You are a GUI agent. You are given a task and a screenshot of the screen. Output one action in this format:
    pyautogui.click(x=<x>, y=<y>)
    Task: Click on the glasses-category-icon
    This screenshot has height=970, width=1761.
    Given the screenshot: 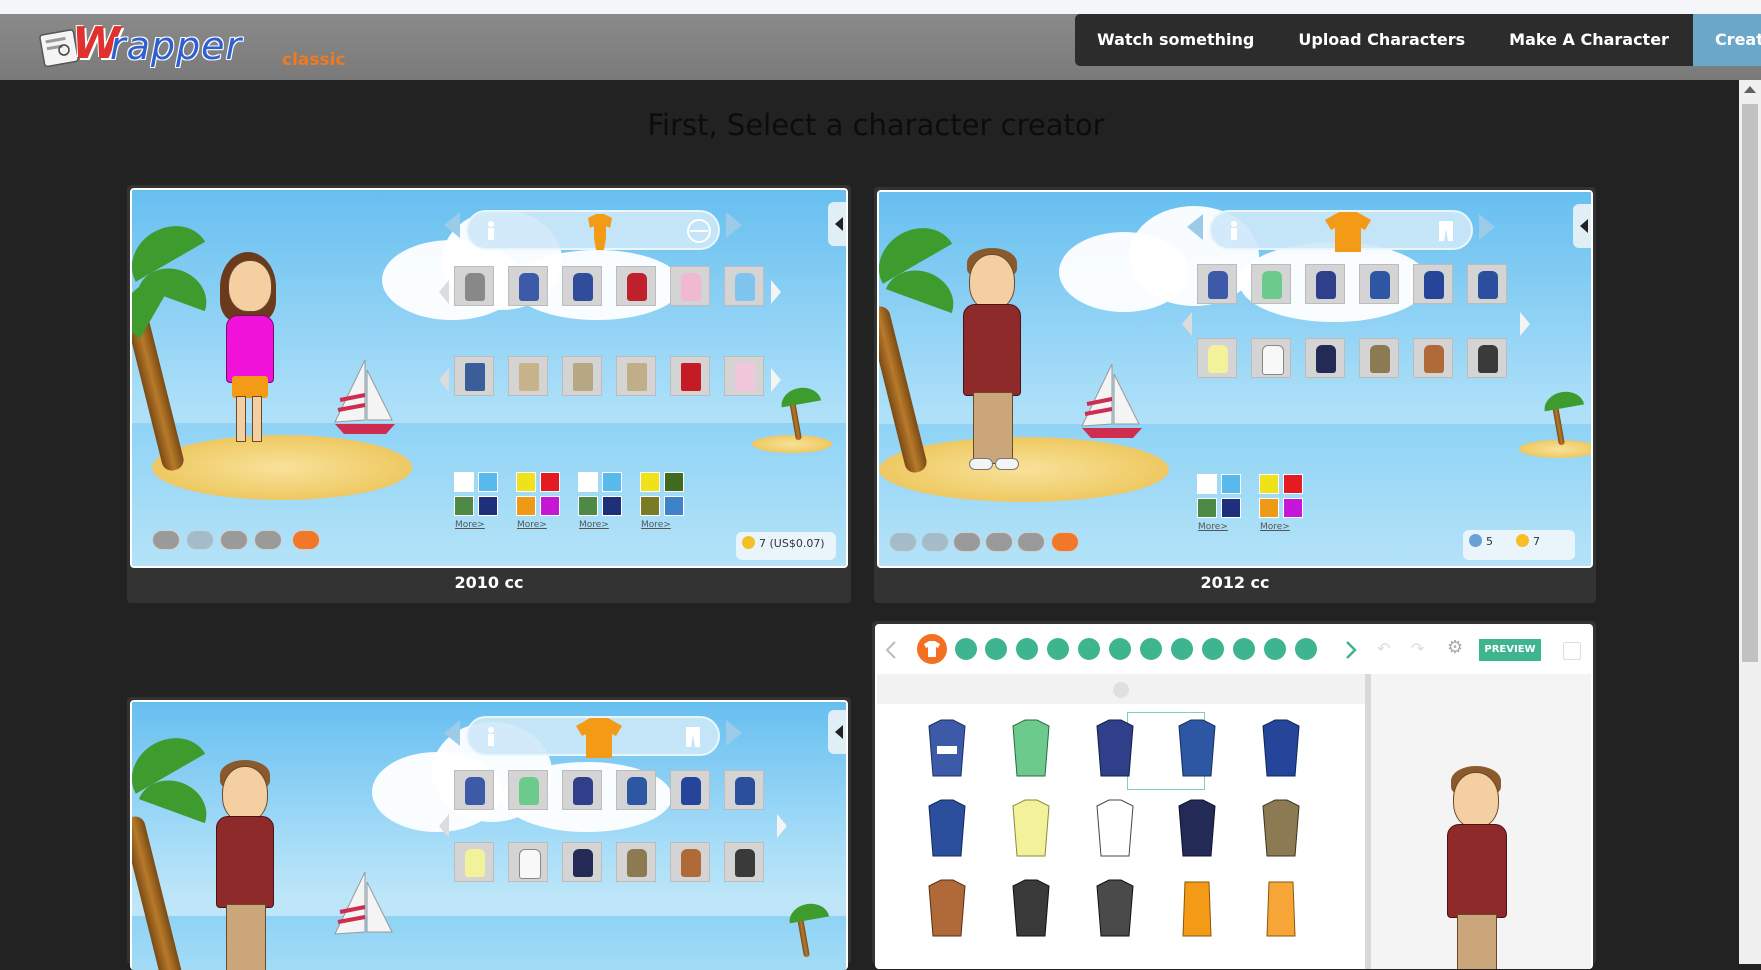 What is the action you would take?
    pyautogui.click(x=1213, y=649)
    